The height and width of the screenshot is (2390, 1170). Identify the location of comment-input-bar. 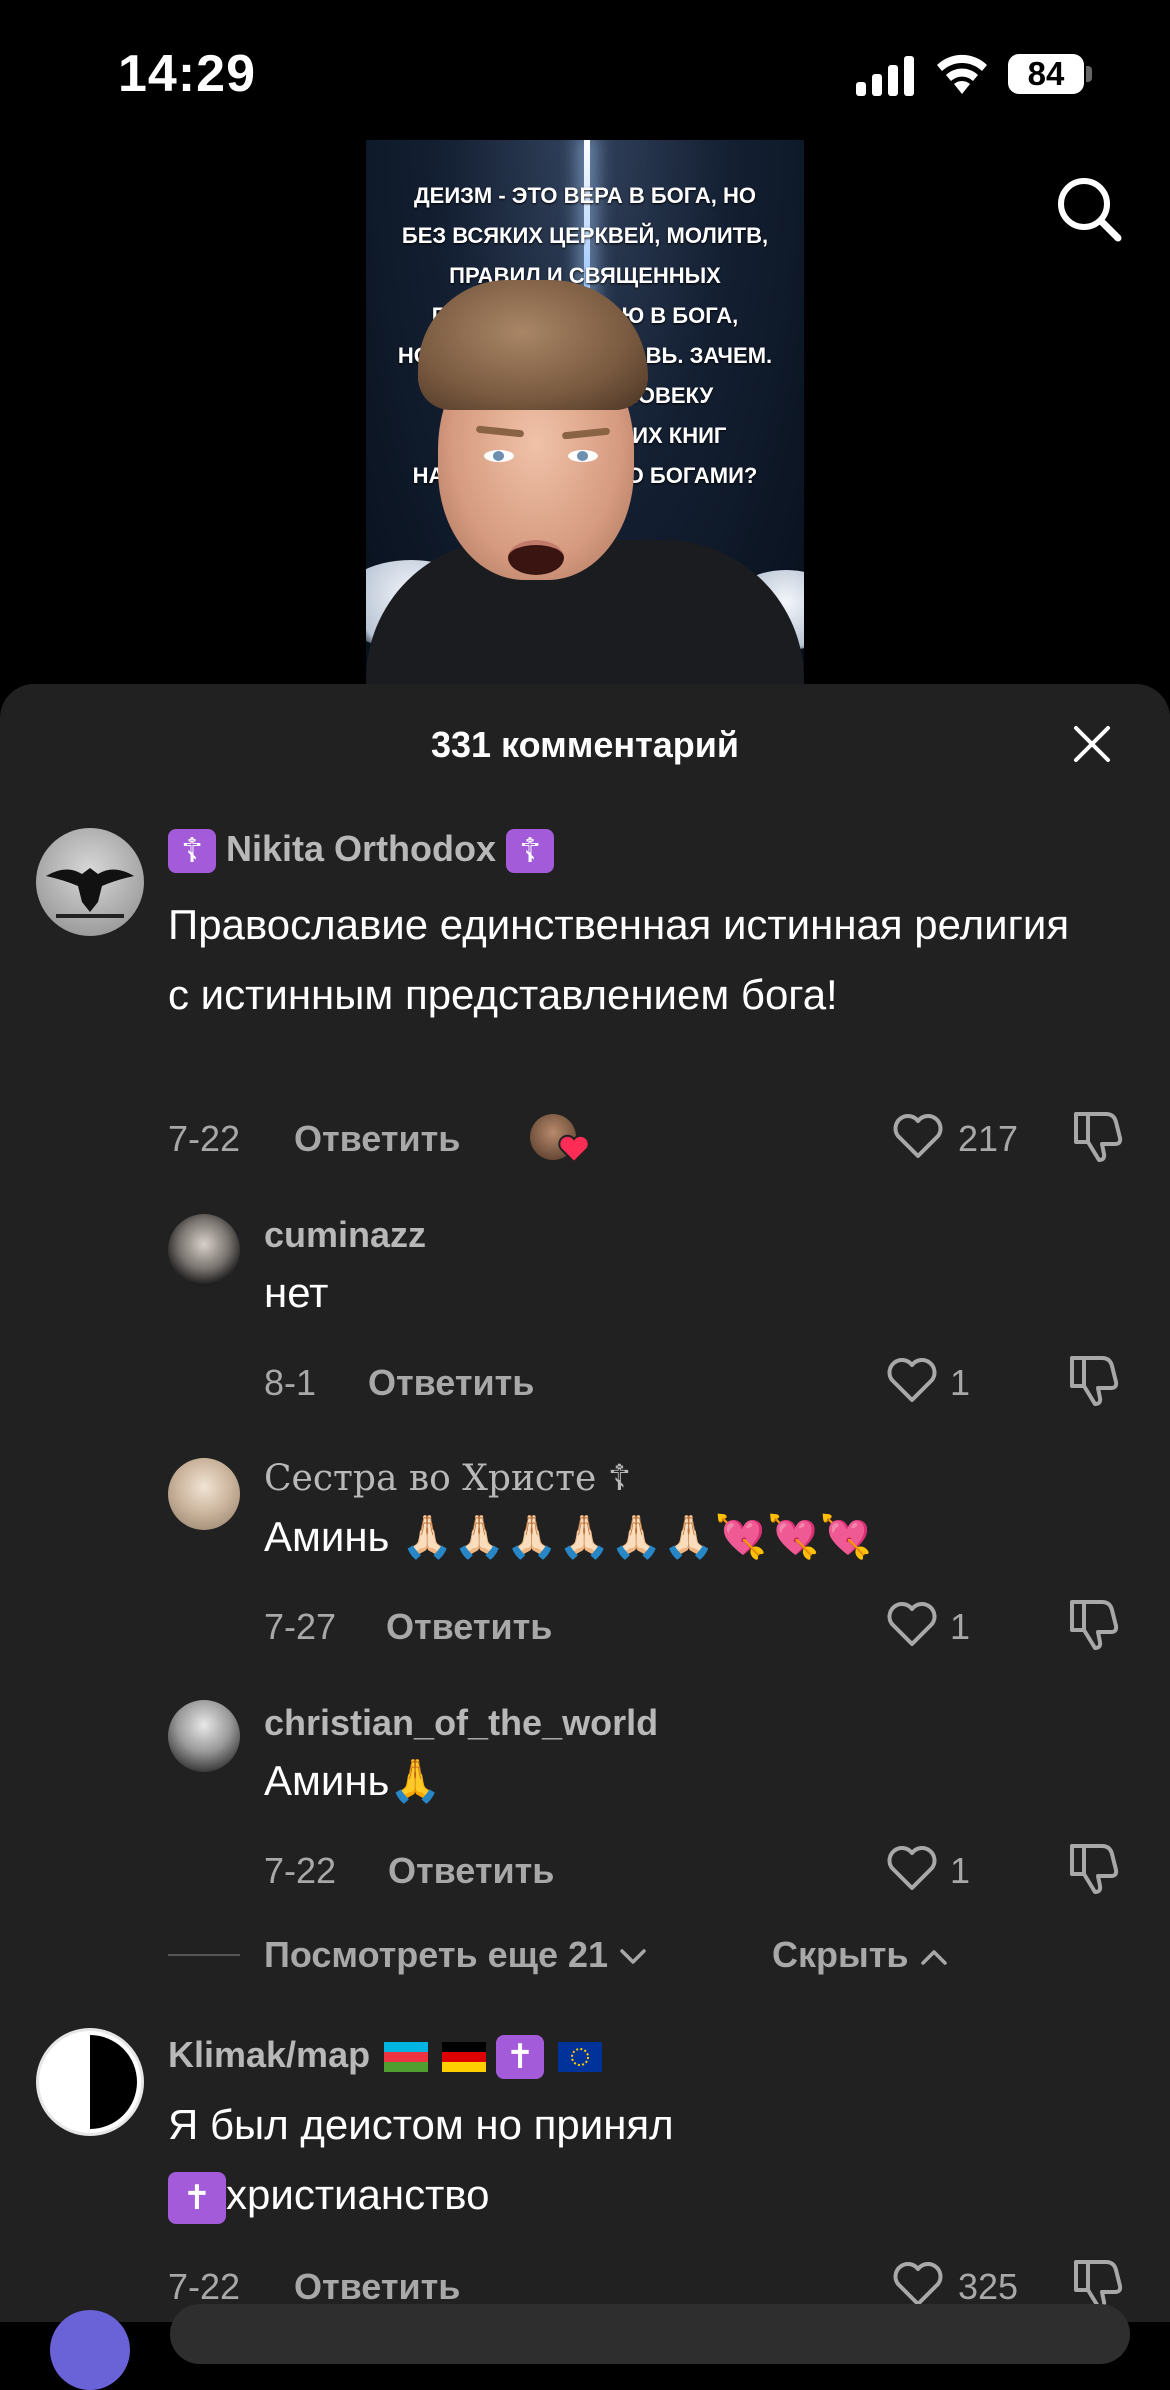
(650, 2334).